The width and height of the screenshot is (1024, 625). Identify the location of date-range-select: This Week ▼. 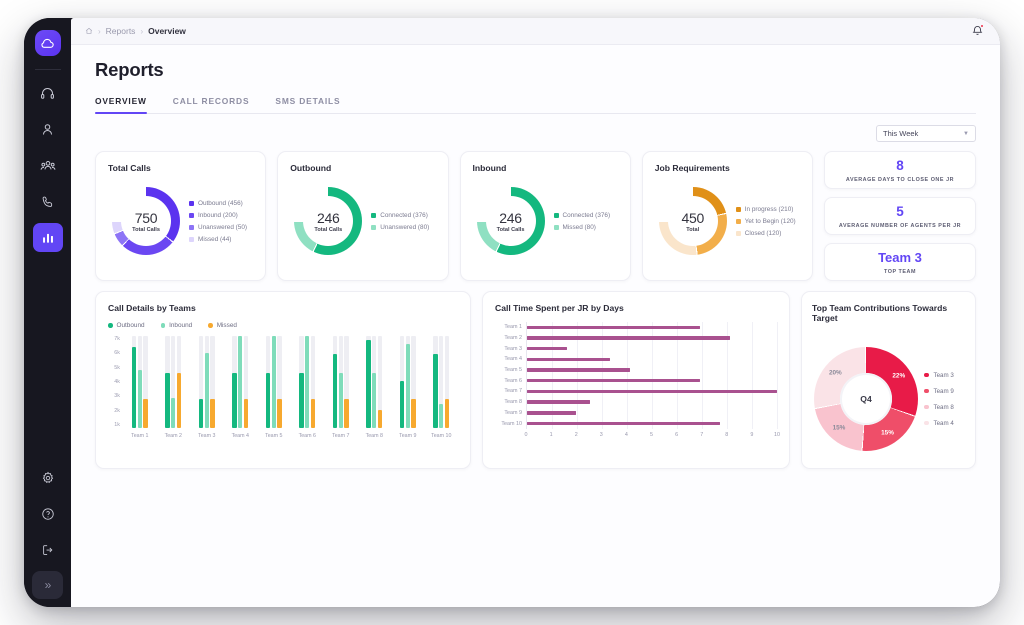
(926, 133).